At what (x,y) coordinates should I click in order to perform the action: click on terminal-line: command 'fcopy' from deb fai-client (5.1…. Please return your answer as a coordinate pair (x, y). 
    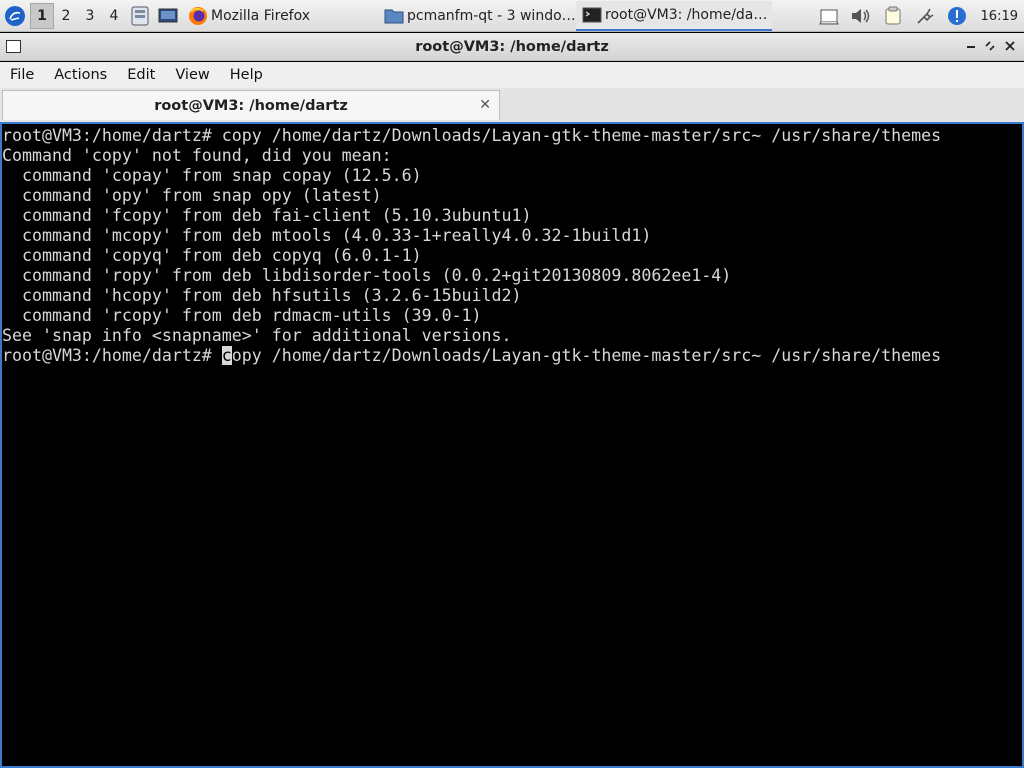
    Looking at the image, I should click on (267, 215).